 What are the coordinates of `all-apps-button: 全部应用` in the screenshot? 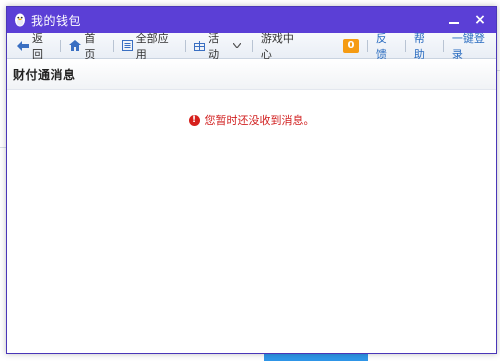 It's located at (149, 46).